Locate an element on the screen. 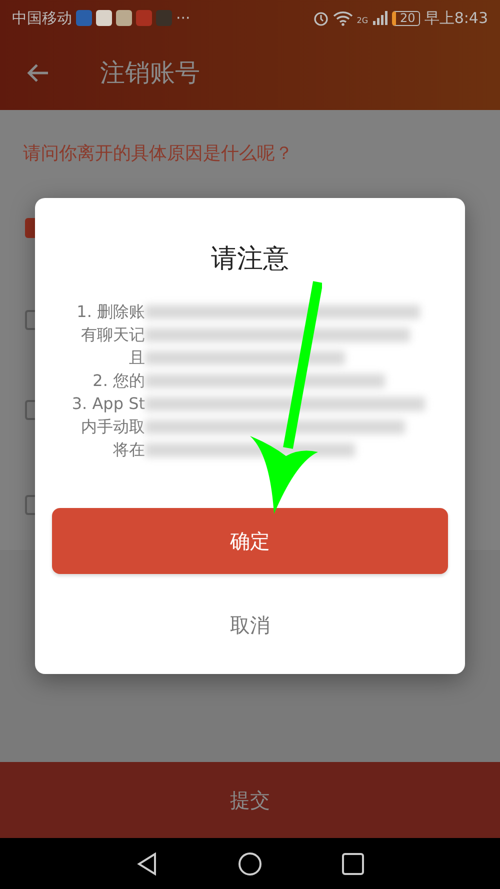  notice-text: 2. 您的 is located at coordinates (118, 381).